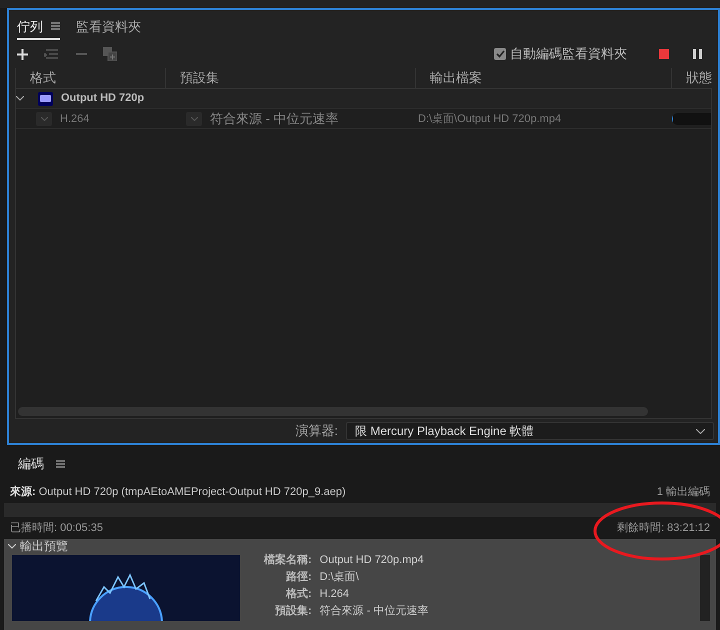 Image resolution: width=720 pixels, height=630 pixels. Describe the element at coordinates (56, 528) in the screenshot. I see `elapsed-time: 已播時間: 00:05:35` at that location.